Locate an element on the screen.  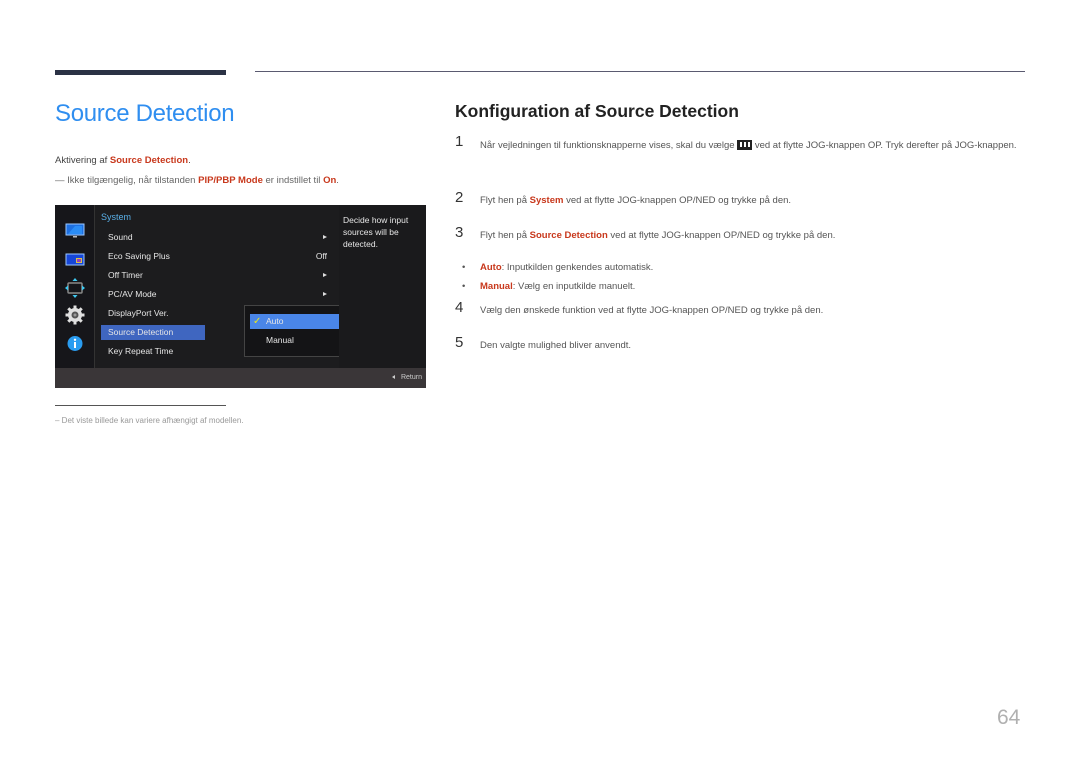
osd-icon-bar is located at coordinates (74, 286).